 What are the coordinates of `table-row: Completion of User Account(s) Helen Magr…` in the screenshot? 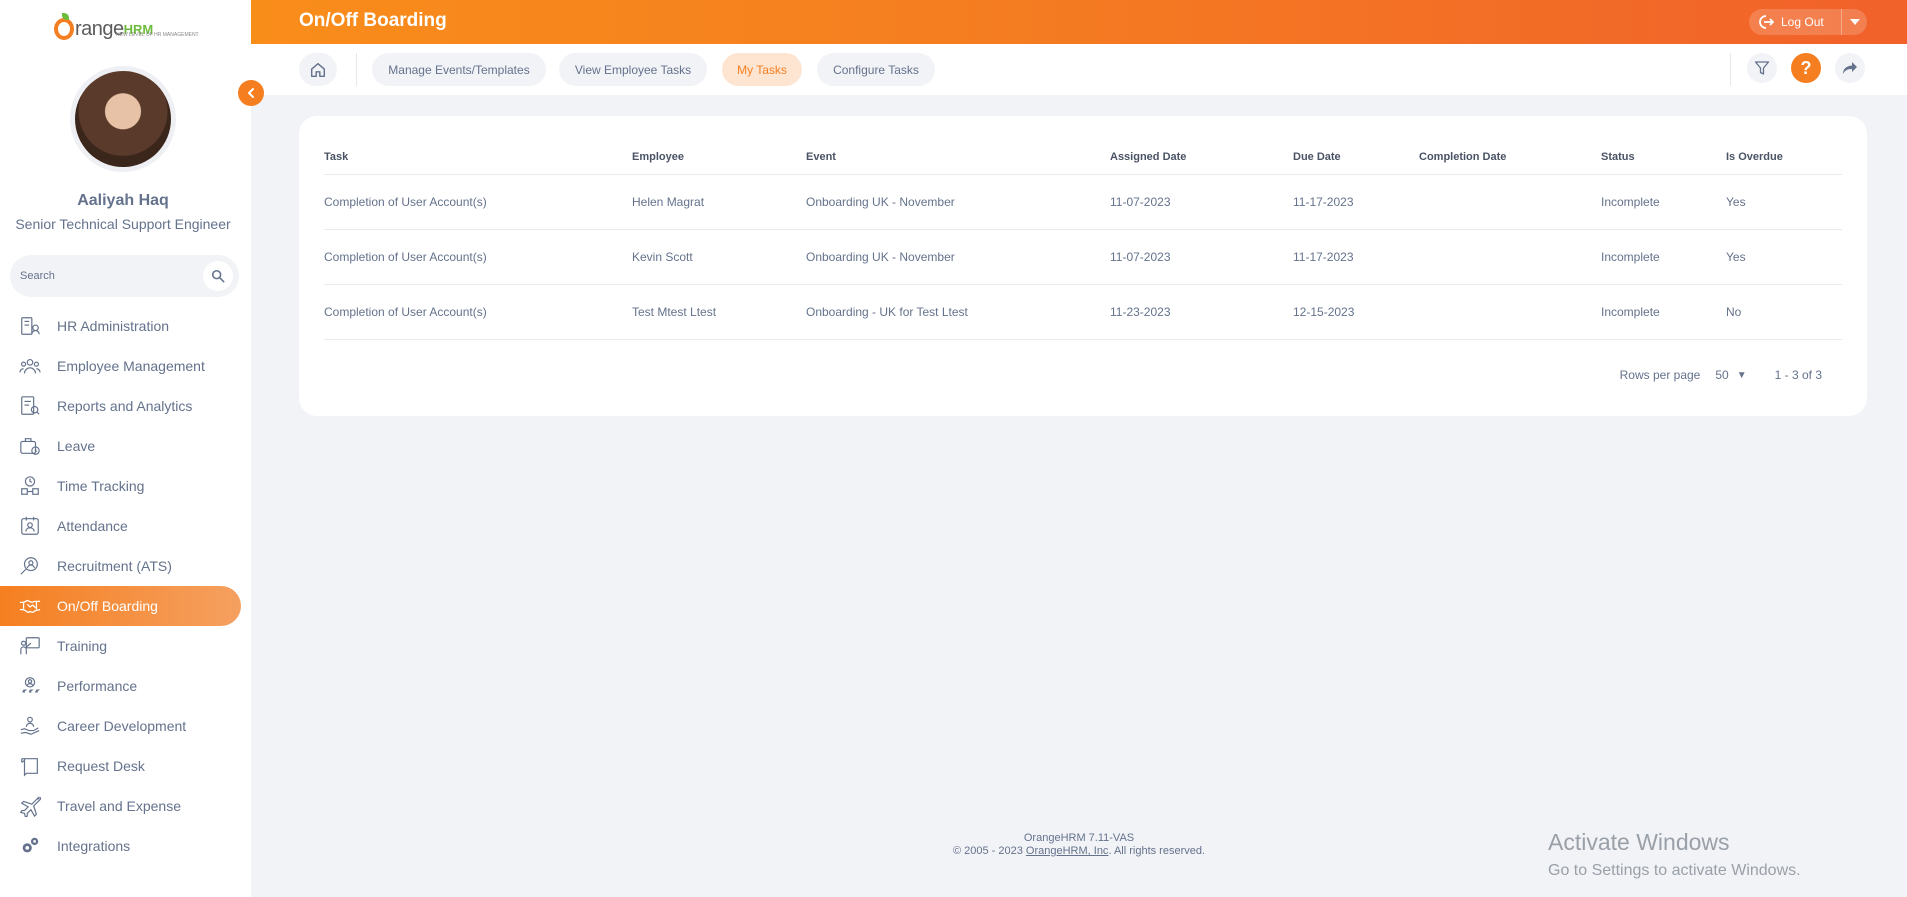 It's located at (1083, 202).